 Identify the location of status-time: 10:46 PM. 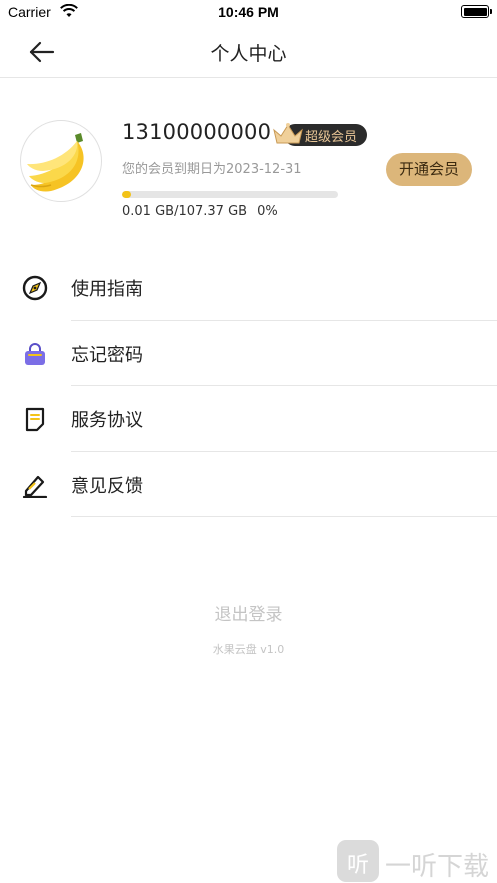
(248, 12).